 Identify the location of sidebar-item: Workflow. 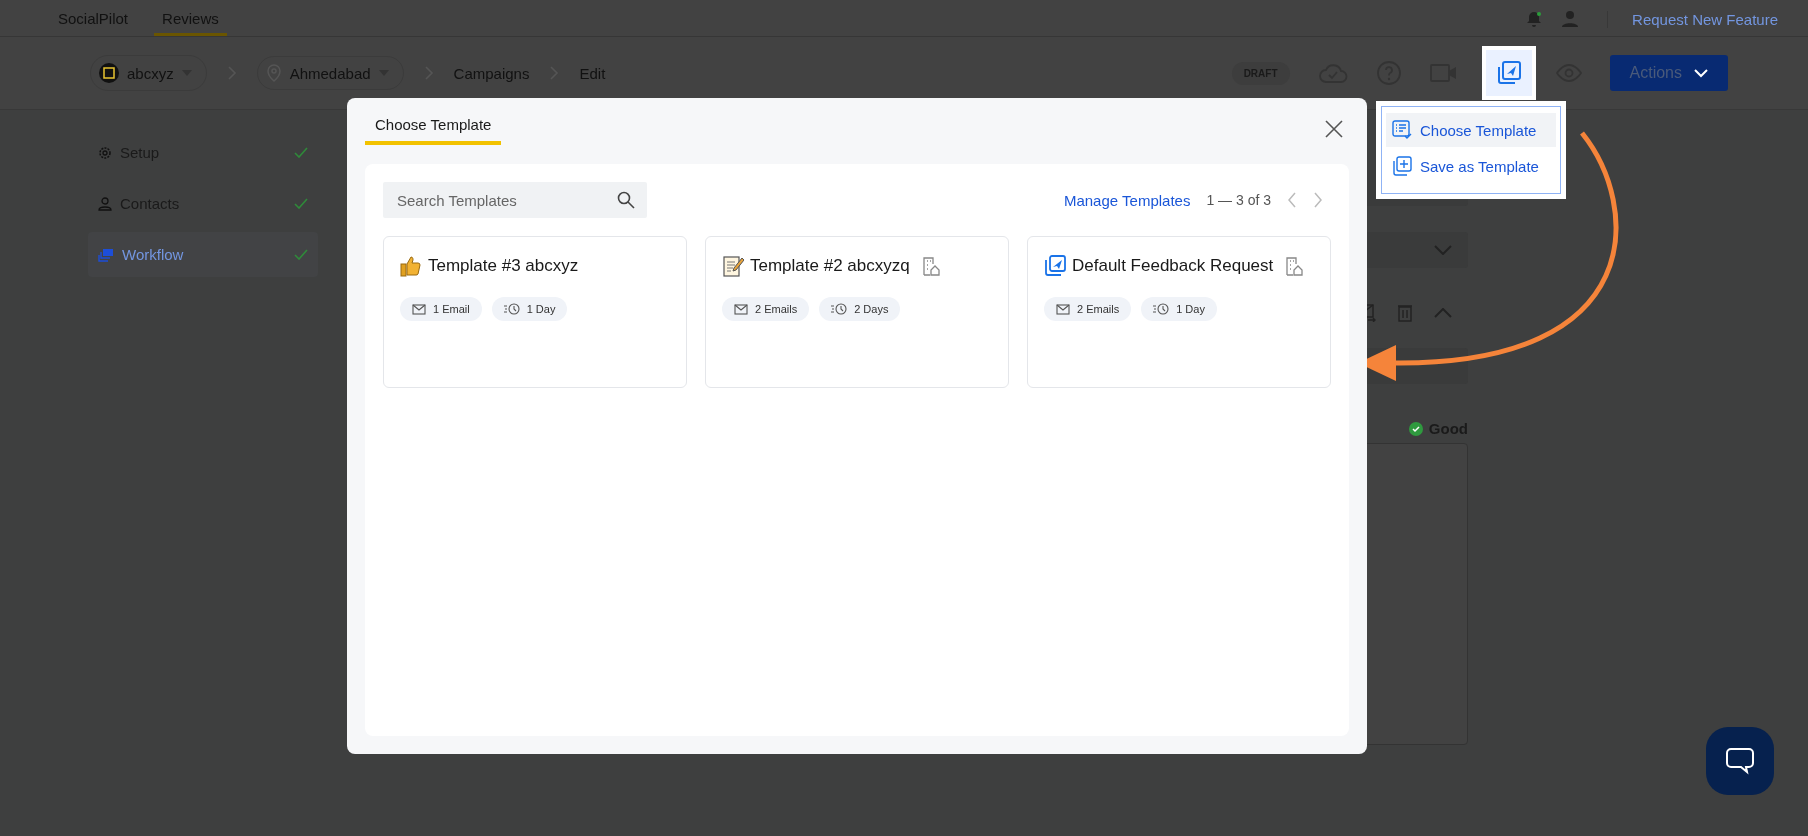
(203, 254).